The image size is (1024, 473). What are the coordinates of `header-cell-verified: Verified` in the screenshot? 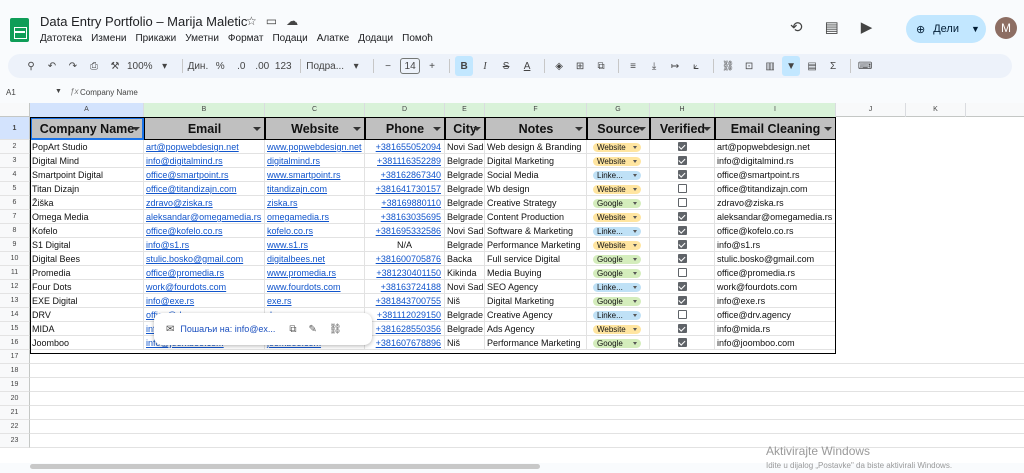 It's located at (682, 128).